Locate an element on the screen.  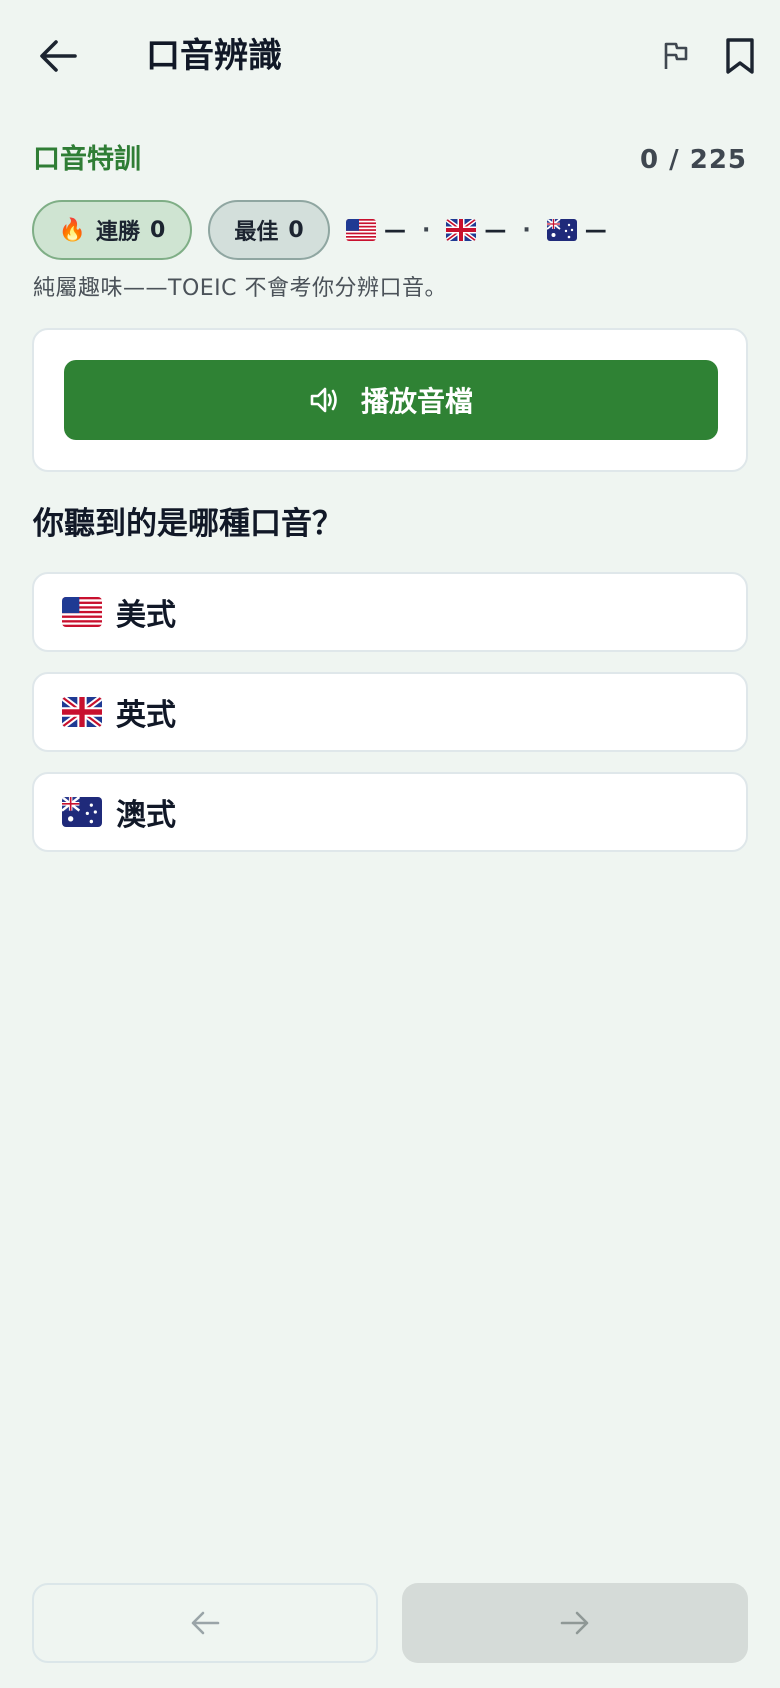
flag-icon is located at coordinates (676, 55).